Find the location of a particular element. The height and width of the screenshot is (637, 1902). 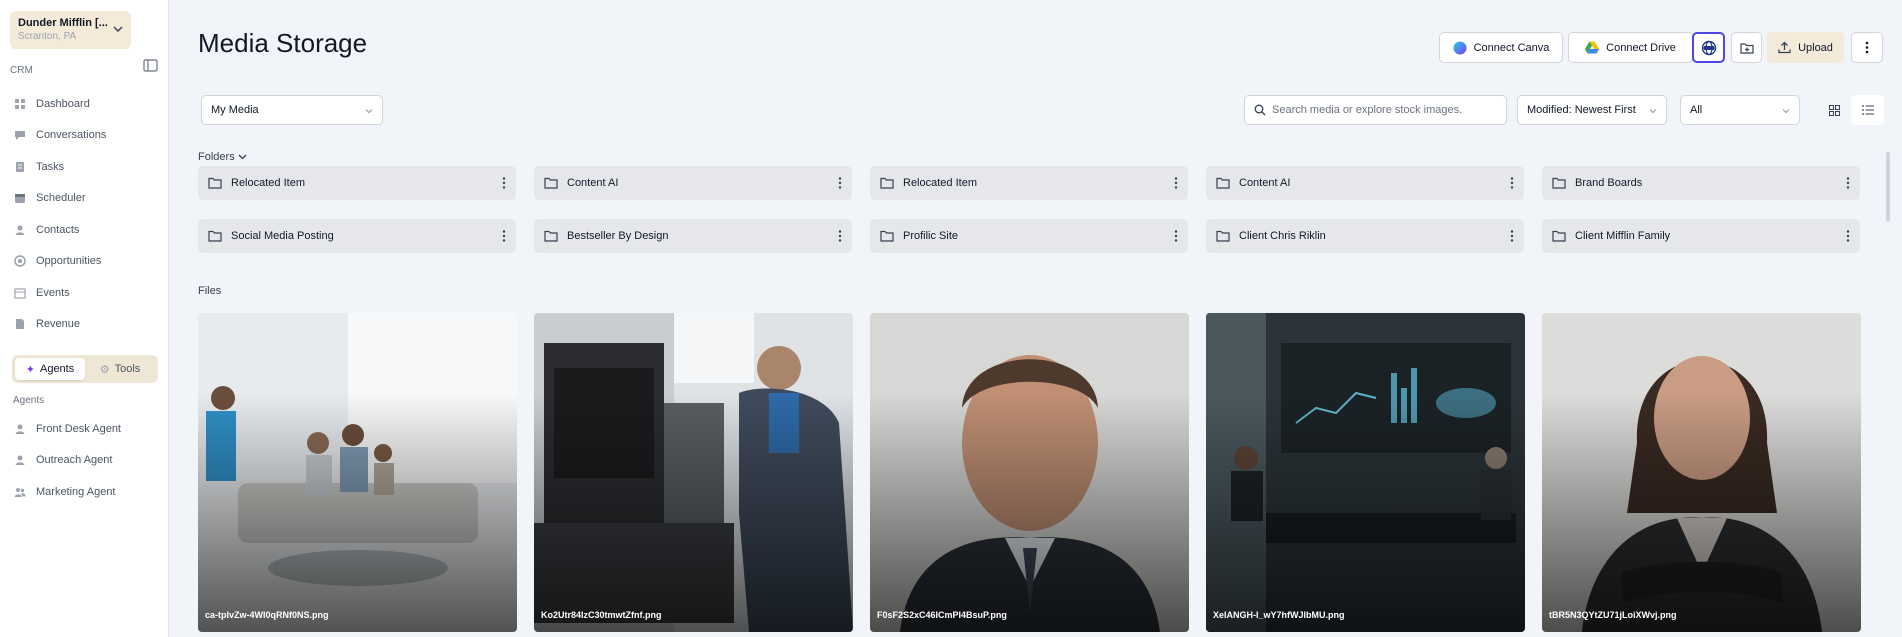

search-box is located at coordinates (1375, 110).